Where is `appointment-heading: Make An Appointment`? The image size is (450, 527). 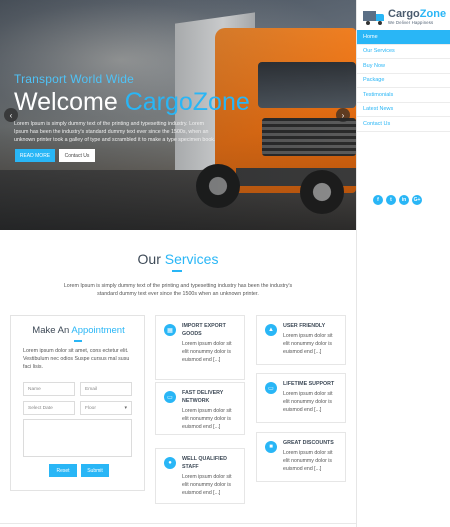
appointment-heading: Make An Appointment is located at coordinates (78, 330).